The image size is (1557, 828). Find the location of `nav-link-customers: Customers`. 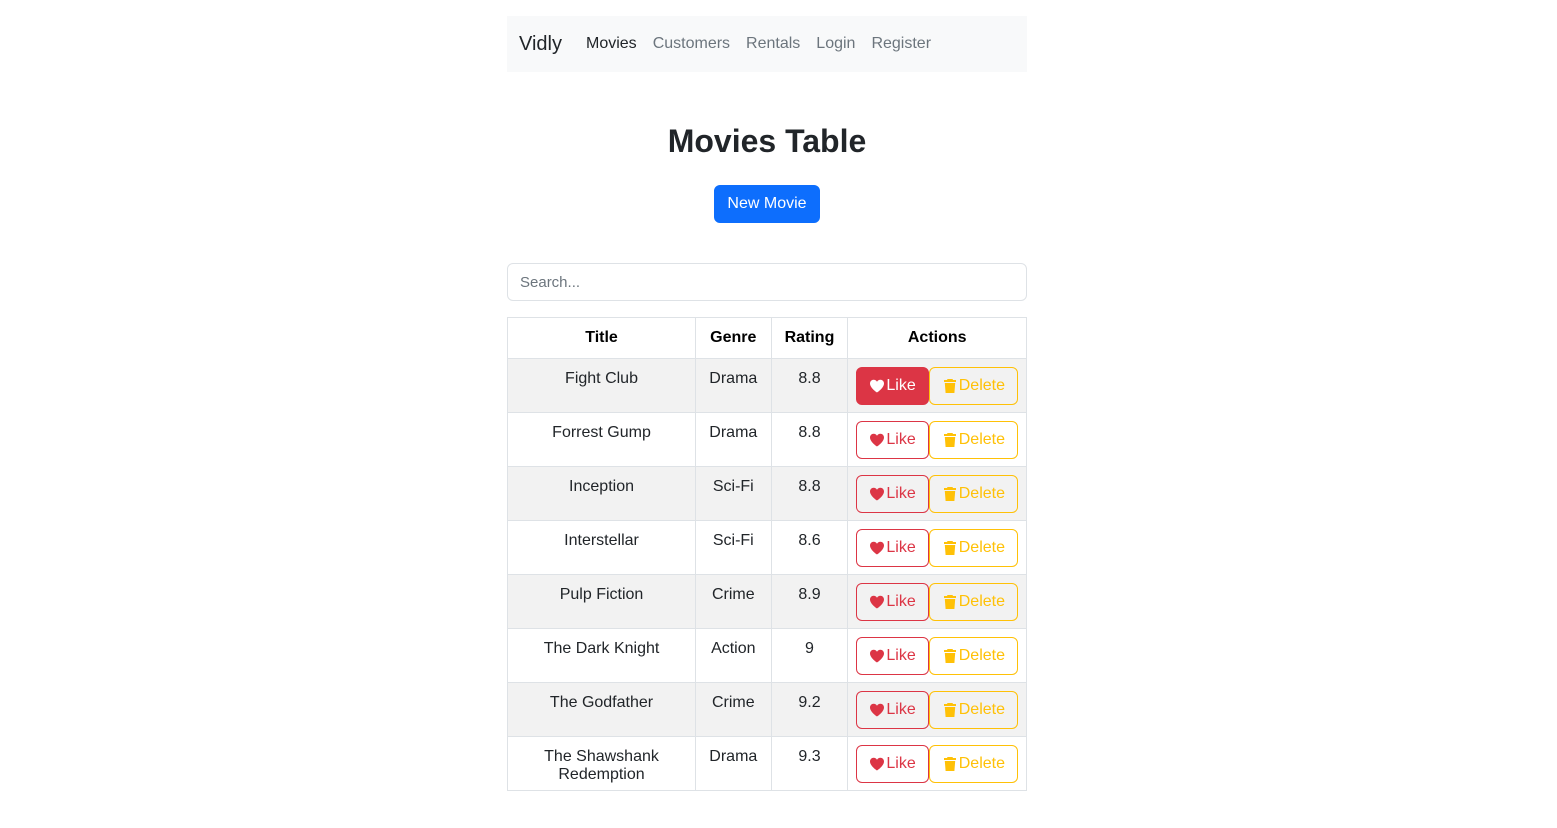

nav-link-customers: Customers is located at coordinates (691, 44).